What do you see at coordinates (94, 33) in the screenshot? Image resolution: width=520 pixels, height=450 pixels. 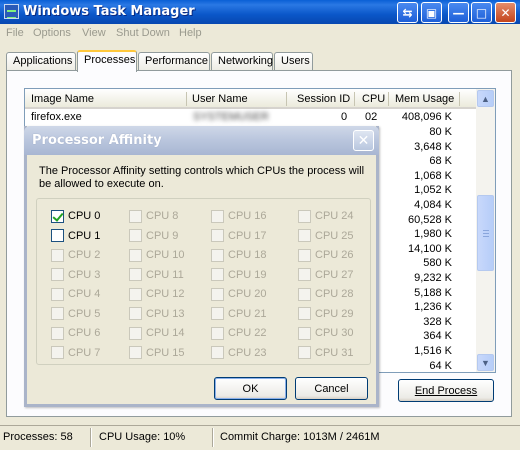 I see `menu-view: View` at bounding box center [94, 33].